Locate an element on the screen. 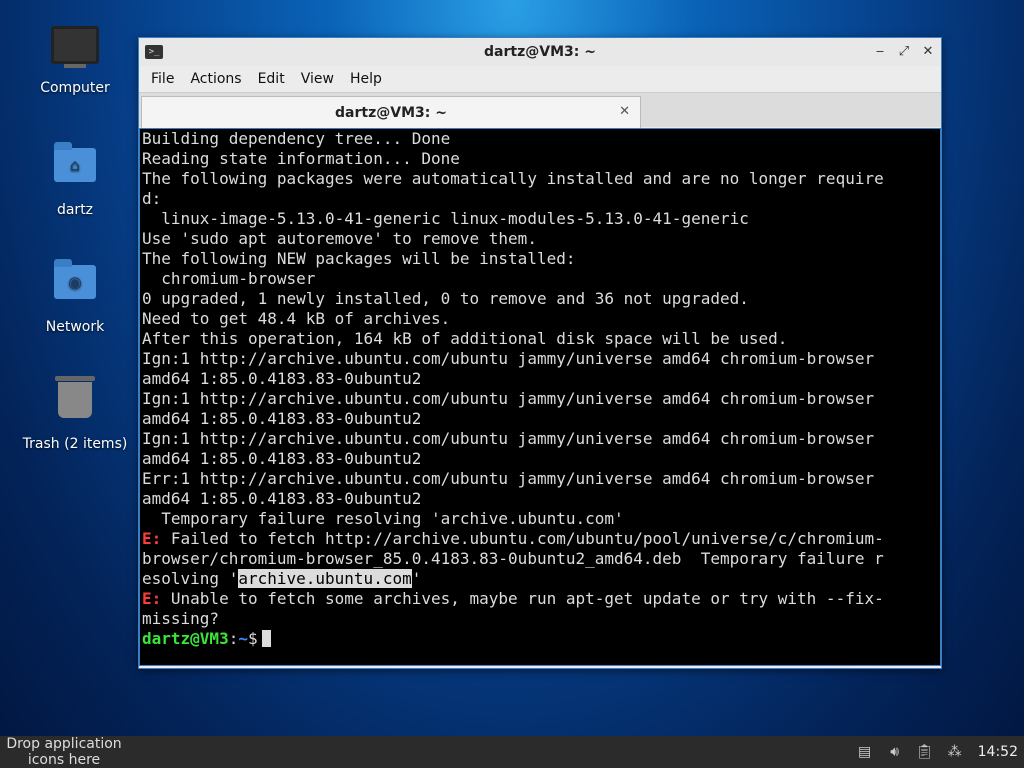 This screenshot has width=1024, height=768. menu-view: View is located at coordinates (317, 79).